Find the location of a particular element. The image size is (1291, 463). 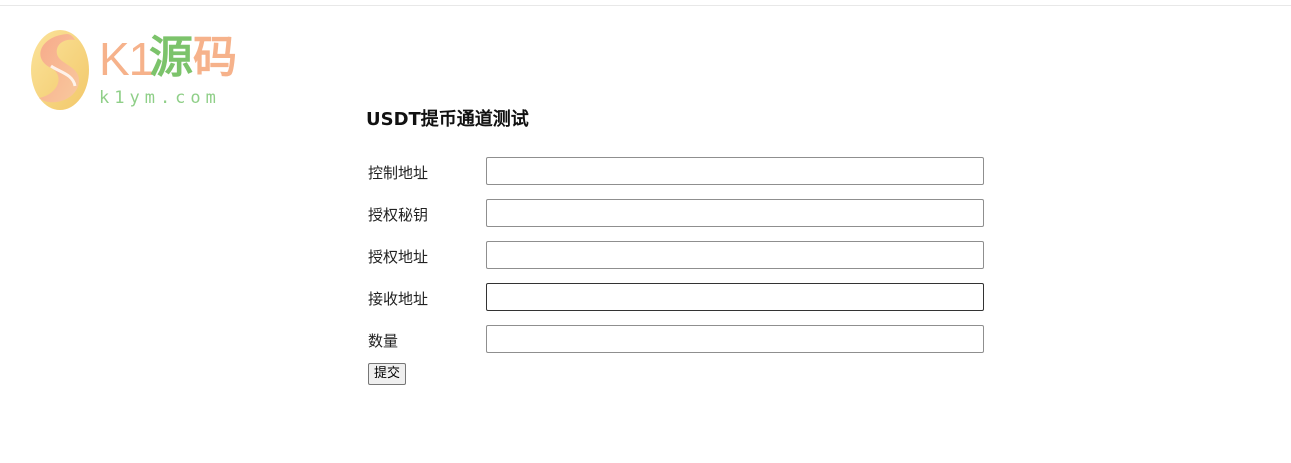

submit-button: 提交 is located at coordinates (387, 374).